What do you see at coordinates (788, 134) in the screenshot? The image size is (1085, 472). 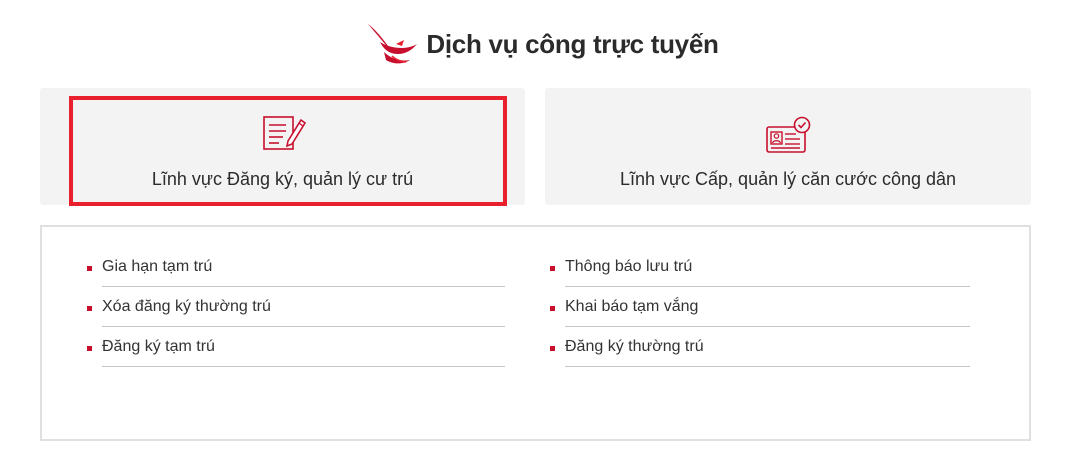 I see `id-card-check-icon` at bounding box center [788, 134].